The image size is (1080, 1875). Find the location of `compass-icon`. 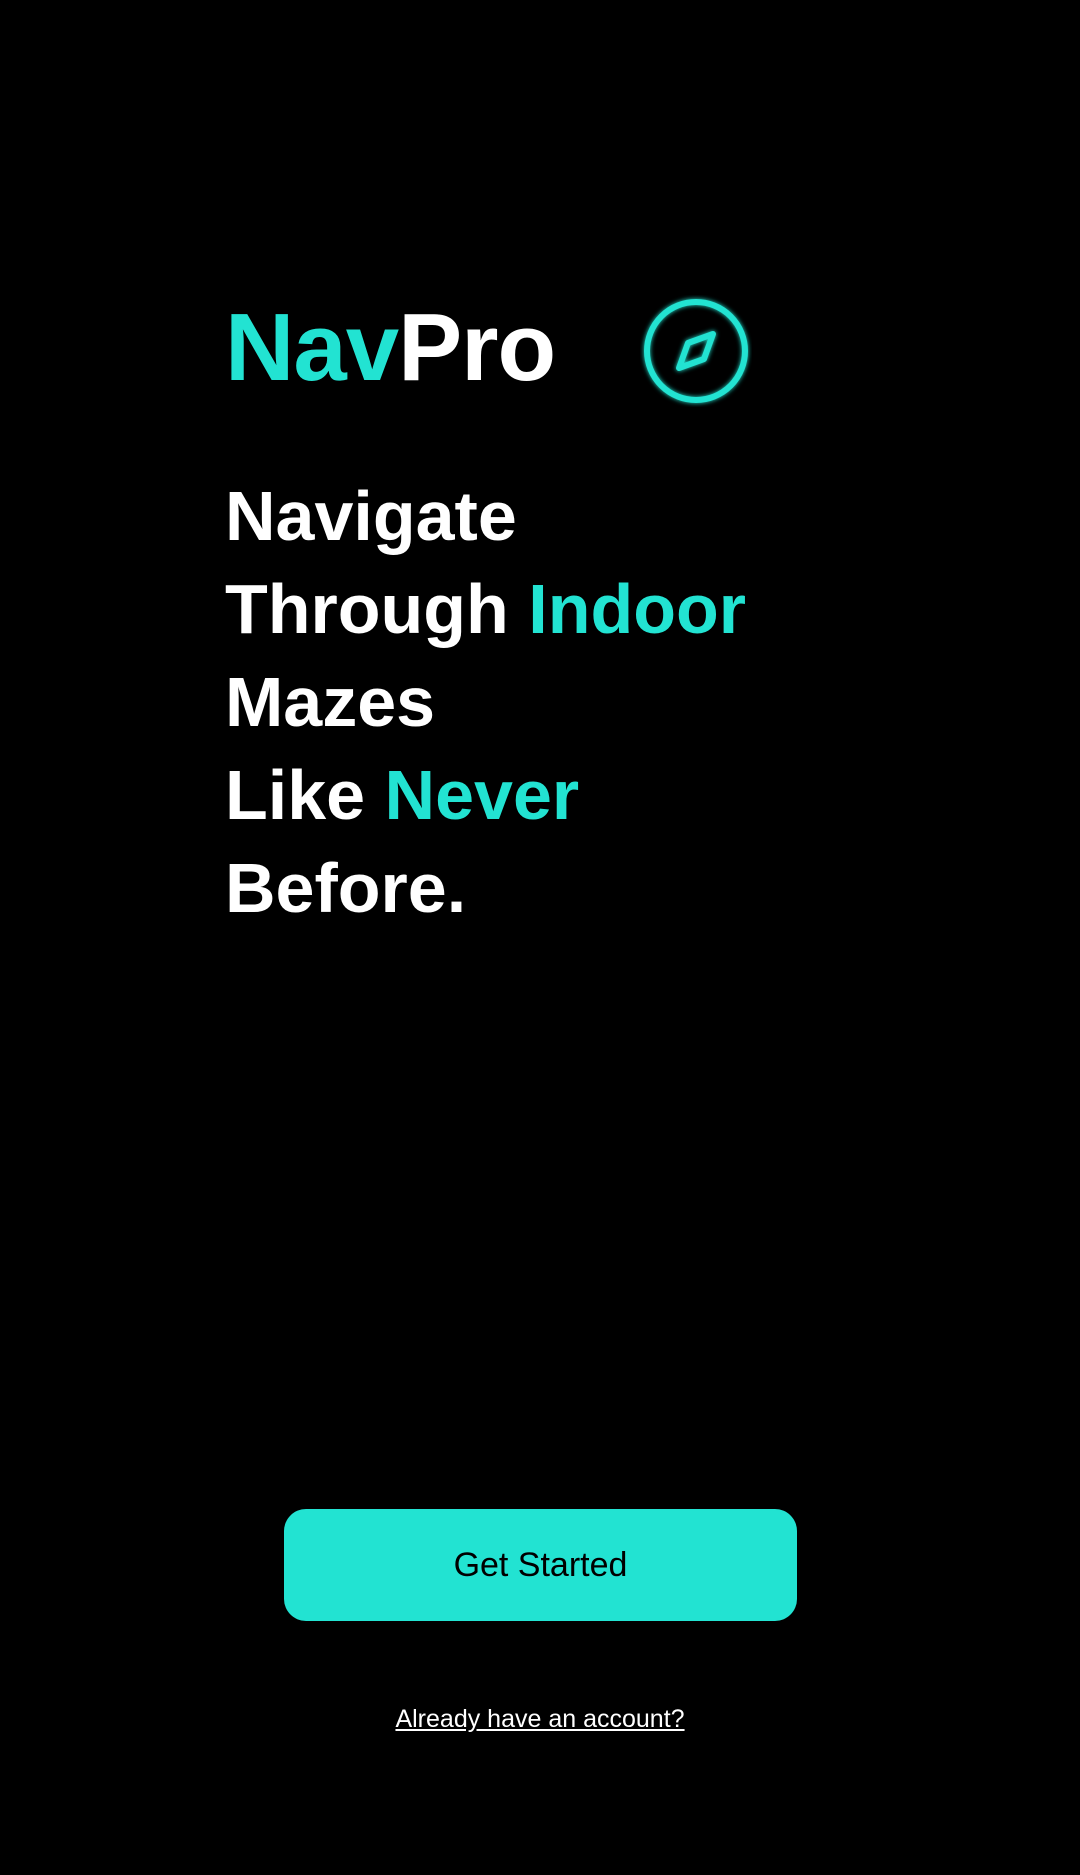

compass-icon is located at coordinates (696, 351).